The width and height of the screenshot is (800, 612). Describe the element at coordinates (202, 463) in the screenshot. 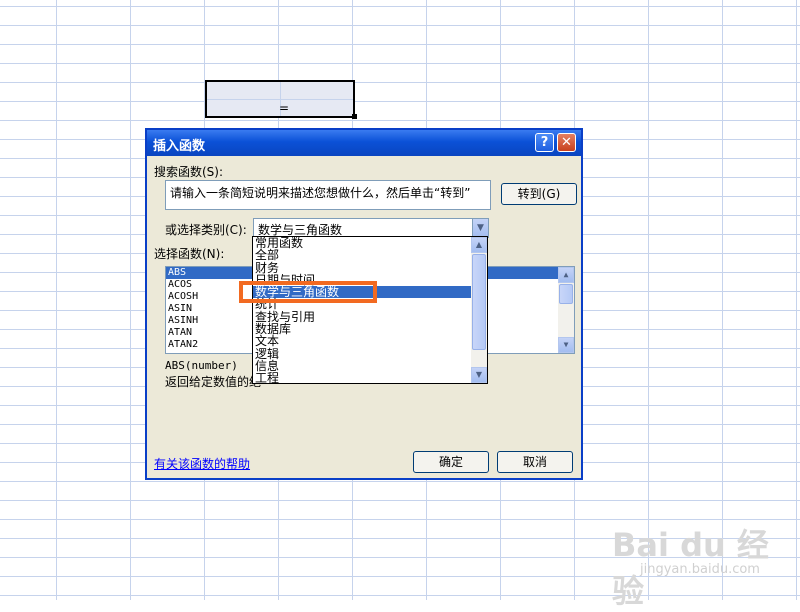

I see `function-help-link: 有关该函数的帮助` at that location.